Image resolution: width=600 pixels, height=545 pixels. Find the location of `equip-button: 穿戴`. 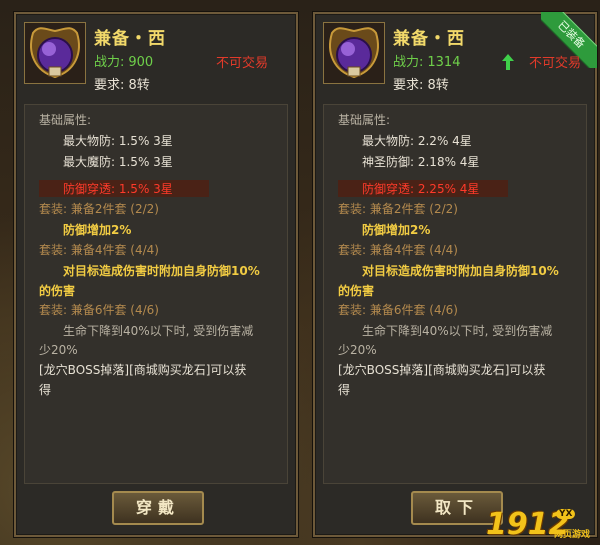

equip-button: 穿戴 is located at coordinates (158, 508).